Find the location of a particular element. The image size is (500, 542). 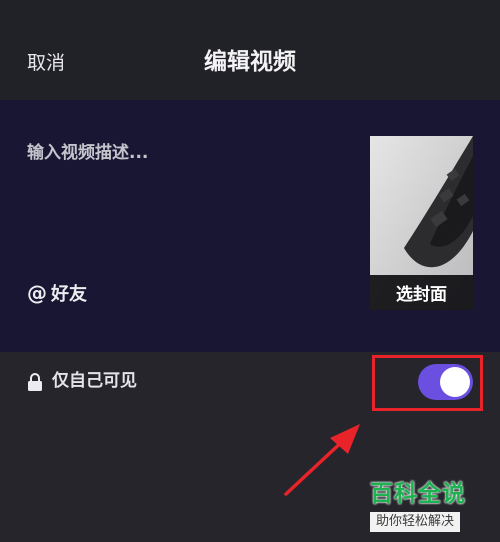

watermark-title: 百科全说 is located at coordinates (418, 494).